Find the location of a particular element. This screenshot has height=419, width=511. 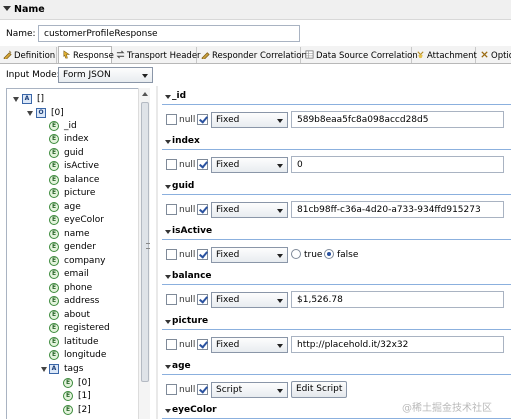

datasource-icon is located at coordinates (309, 54).